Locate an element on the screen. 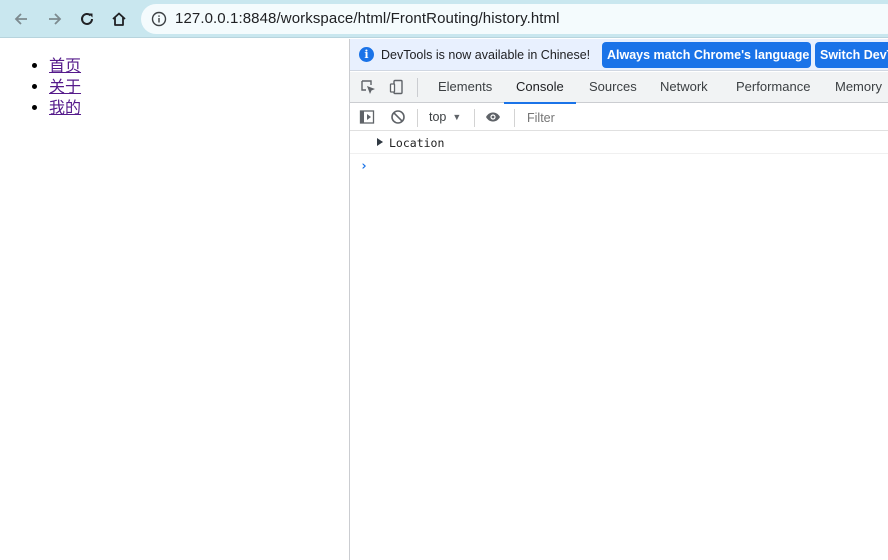  forward-button is located at coordinates (55, 19).